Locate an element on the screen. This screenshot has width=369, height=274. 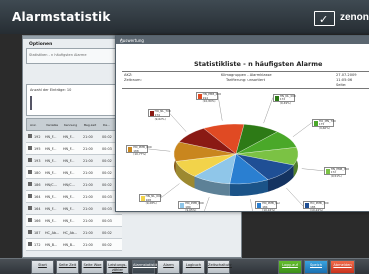
taskbar-button-label: Leistungs-zähler is located at coordinates (117, 267).